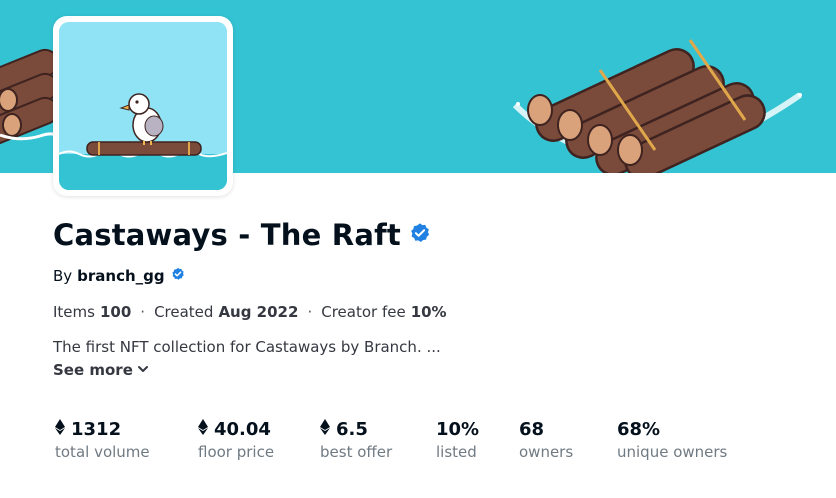 This screenshot has height=498, width=836. What do you see at coordinates (74, 312) in the screenshot?
I see `items-label: Items` at bounding box center [74, 312].